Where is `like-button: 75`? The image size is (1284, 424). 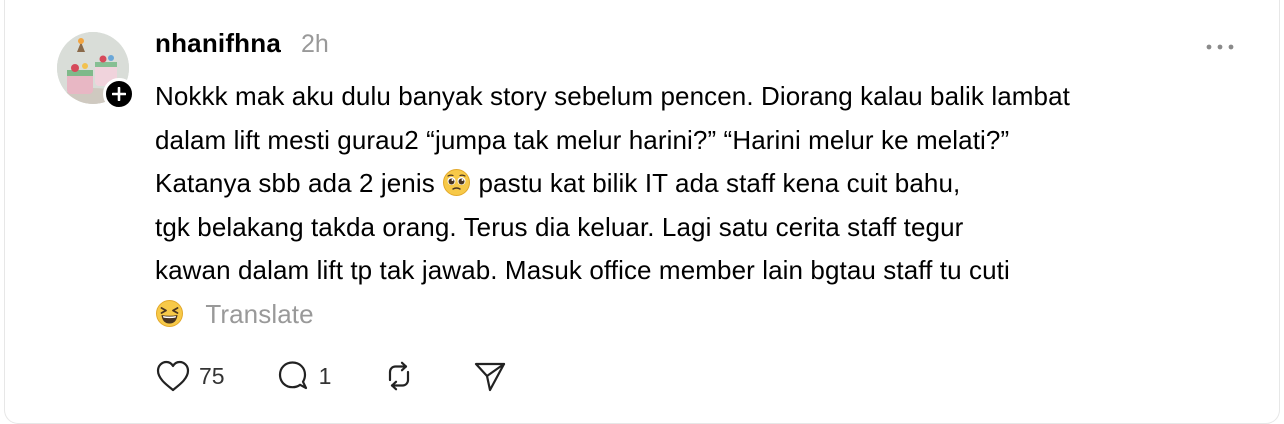 like-button: 75 is located at coordinates (190, 376).